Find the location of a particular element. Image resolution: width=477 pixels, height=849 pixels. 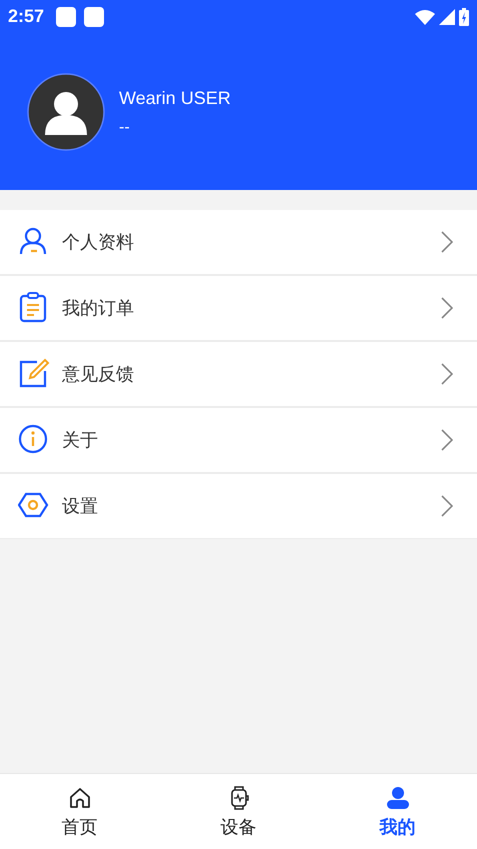

info-icon is located at coordinates (34, 440).